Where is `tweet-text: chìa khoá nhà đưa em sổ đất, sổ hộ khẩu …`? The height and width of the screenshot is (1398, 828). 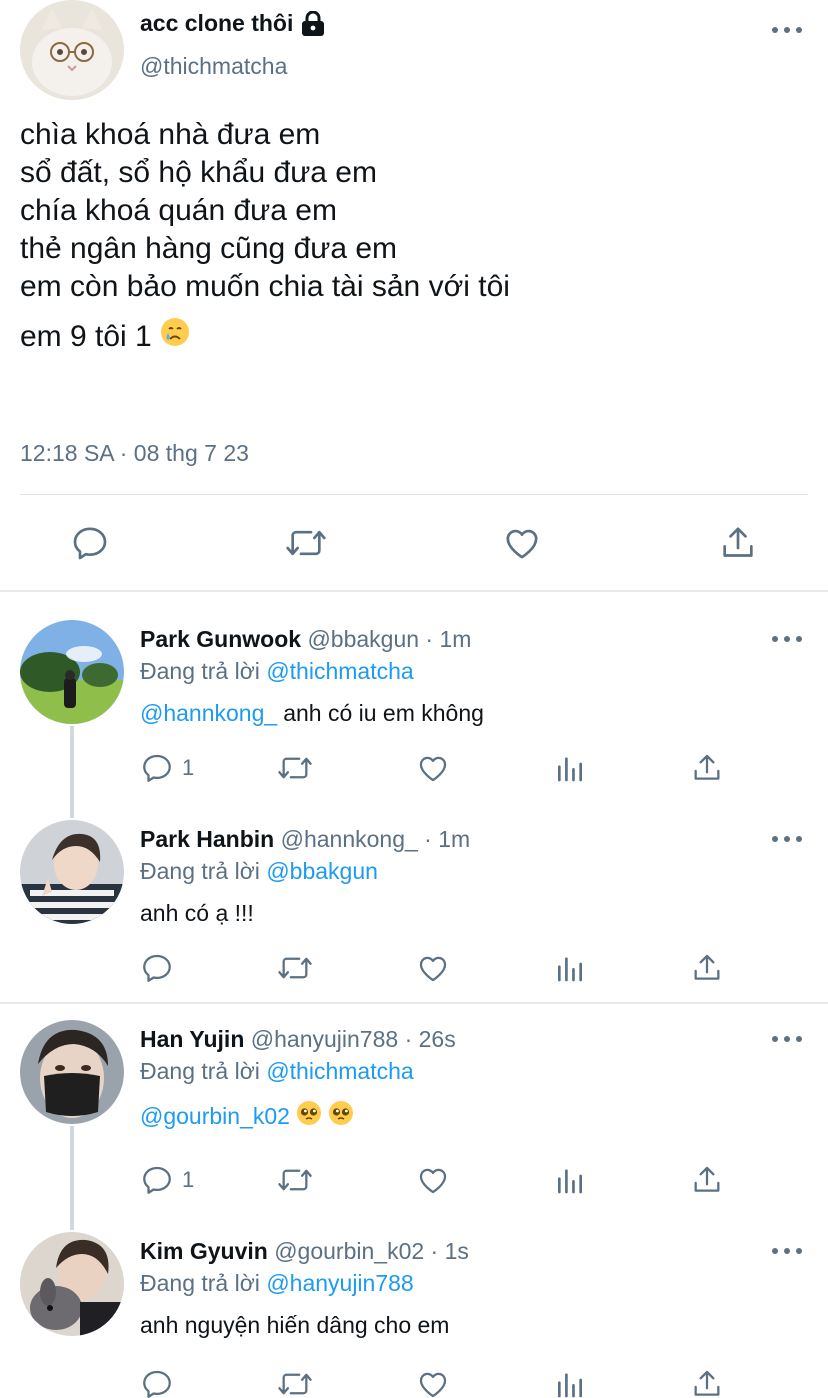 tweet-text: chìa khoá nhà đưa em sổ đất, sổ hộ khẩu … is located at coordinates (265, 236).